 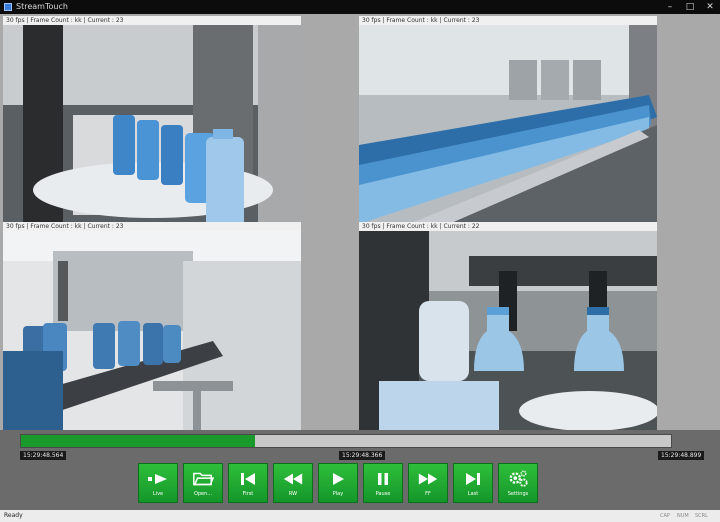 I want to click on skip-last-icon, so click(x=473, y=479).